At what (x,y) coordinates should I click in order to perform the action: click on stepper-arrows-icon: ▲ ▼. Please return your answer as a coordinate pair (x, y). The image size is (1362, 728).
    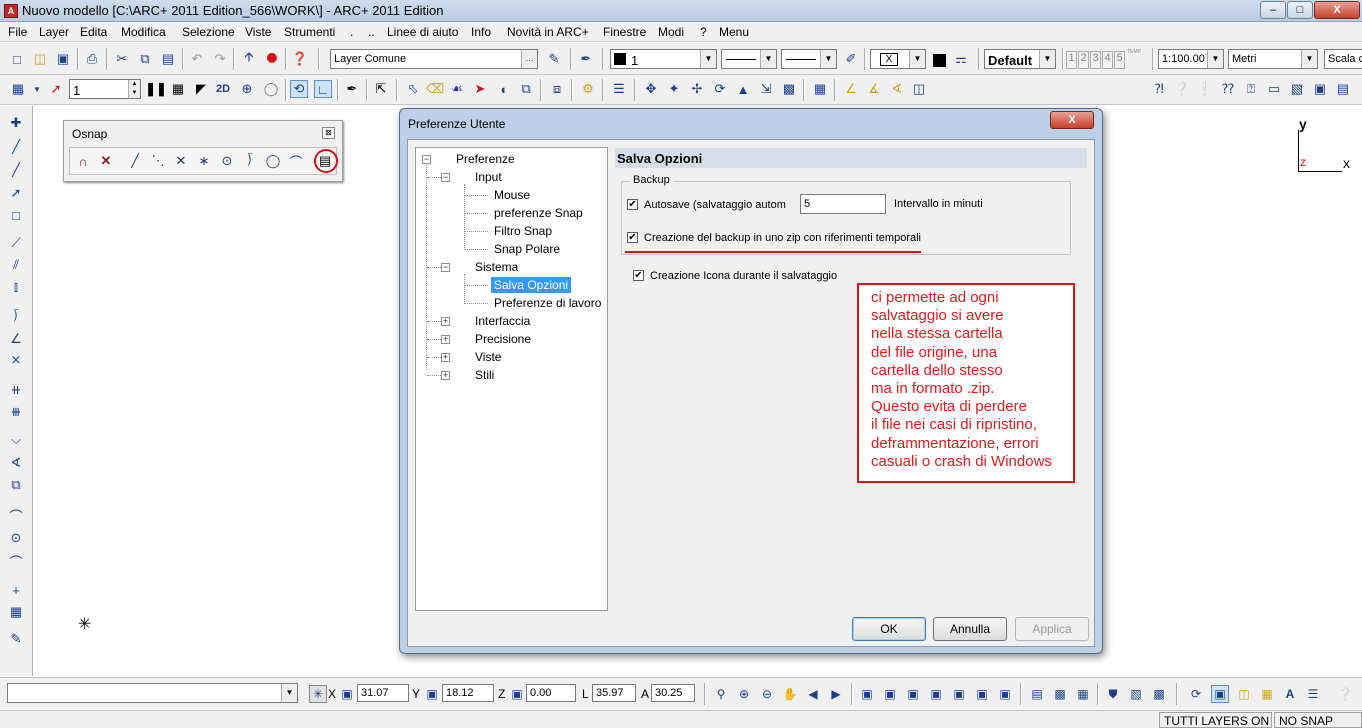
    Looking at the image, I should click on (134, 89).